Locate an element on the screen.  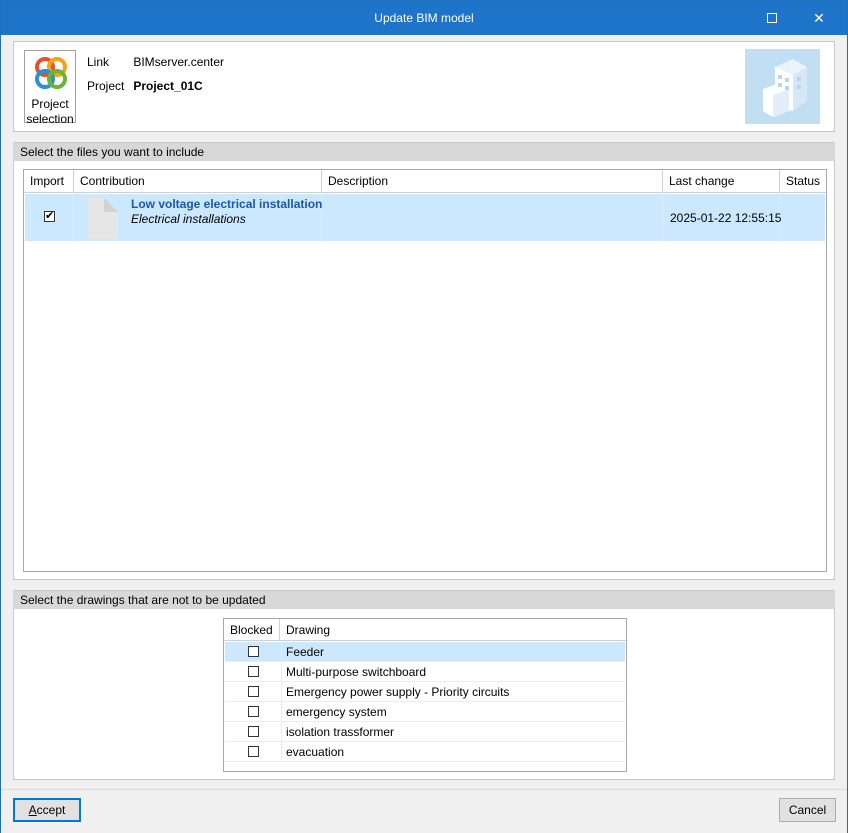
import-checkbox is located at coordinates (49, 215).